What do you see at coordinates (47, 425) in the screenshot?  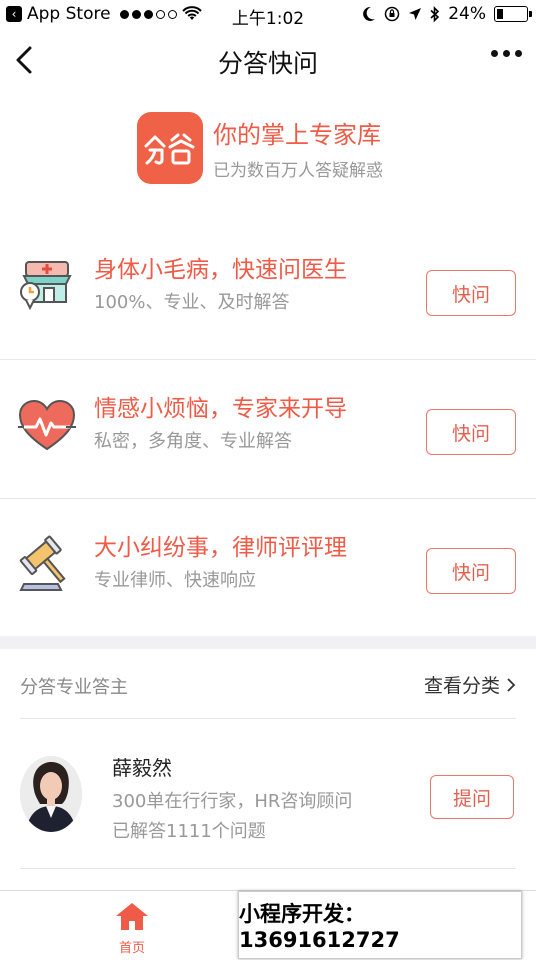 I see `heart-pulse-icon` at bounding box center [47, 425].